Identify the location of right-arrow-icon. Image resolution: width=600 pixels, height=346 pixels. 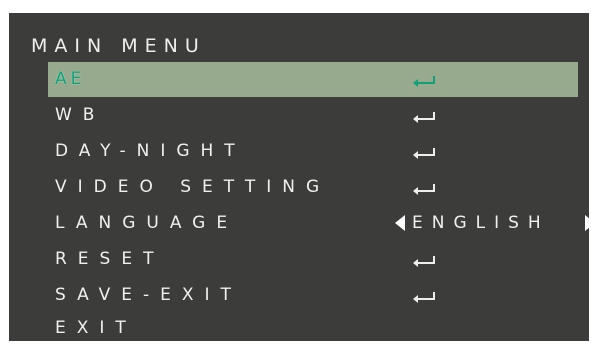
(587, 223).